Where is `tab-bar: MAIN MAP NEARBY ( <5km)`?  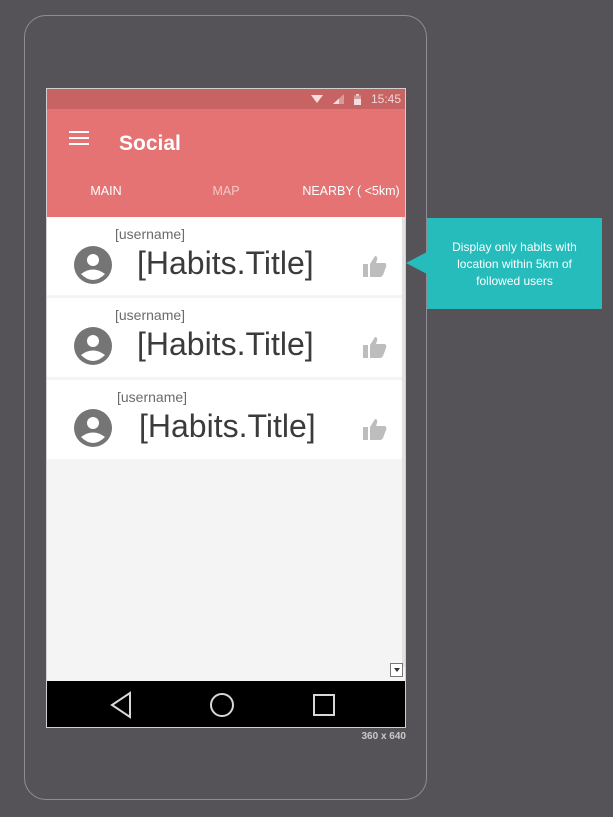 tab-bar: MAIN MAP NEARBY ( <5km) is located at coordinates (226, 200).